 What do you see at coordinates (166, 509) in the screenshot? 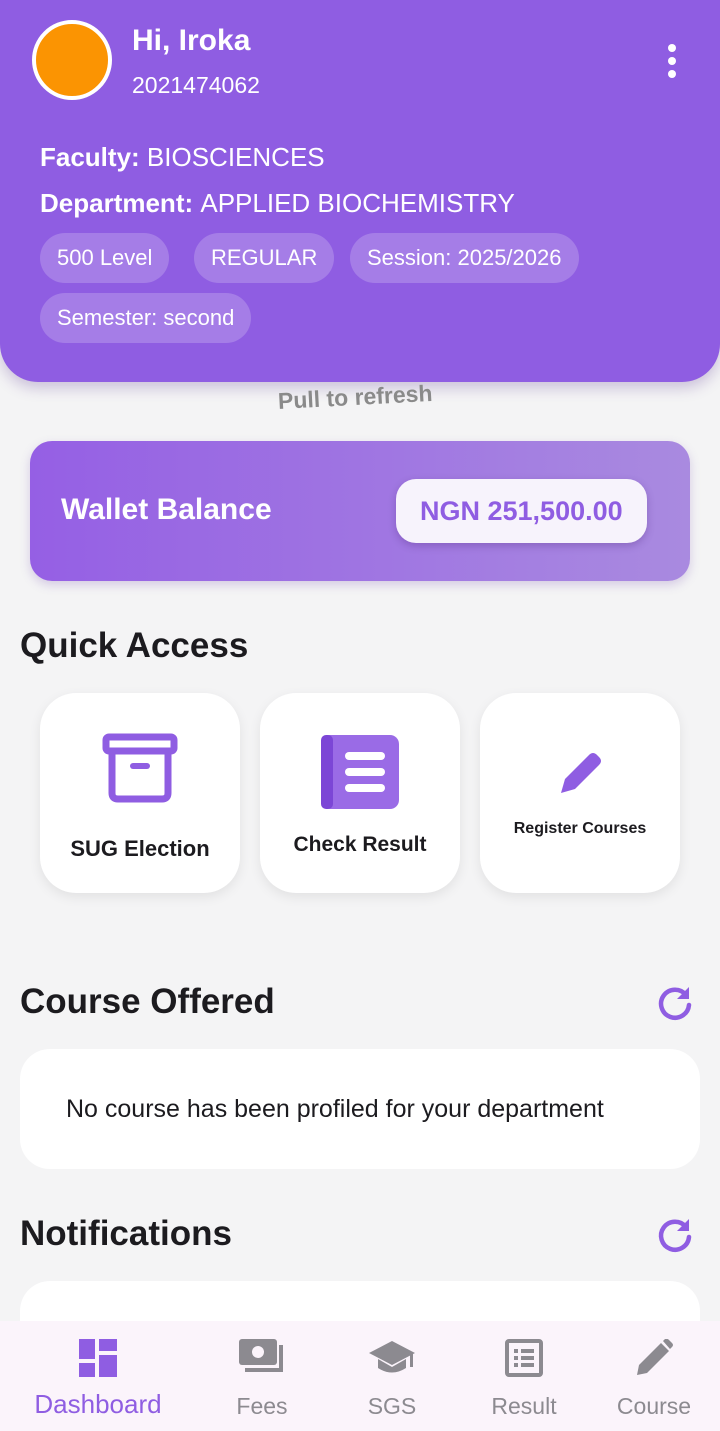
I see `wallet-label: Wallet Balance` at bounding box center [166, 509].